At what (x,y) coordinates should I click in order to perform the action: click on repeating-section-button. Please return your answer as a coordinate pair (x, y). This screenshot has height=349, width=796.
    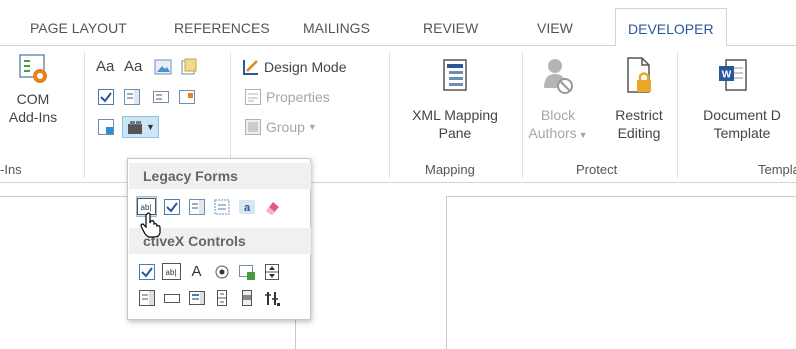
    Looking at the image, I should click on (108, 127).